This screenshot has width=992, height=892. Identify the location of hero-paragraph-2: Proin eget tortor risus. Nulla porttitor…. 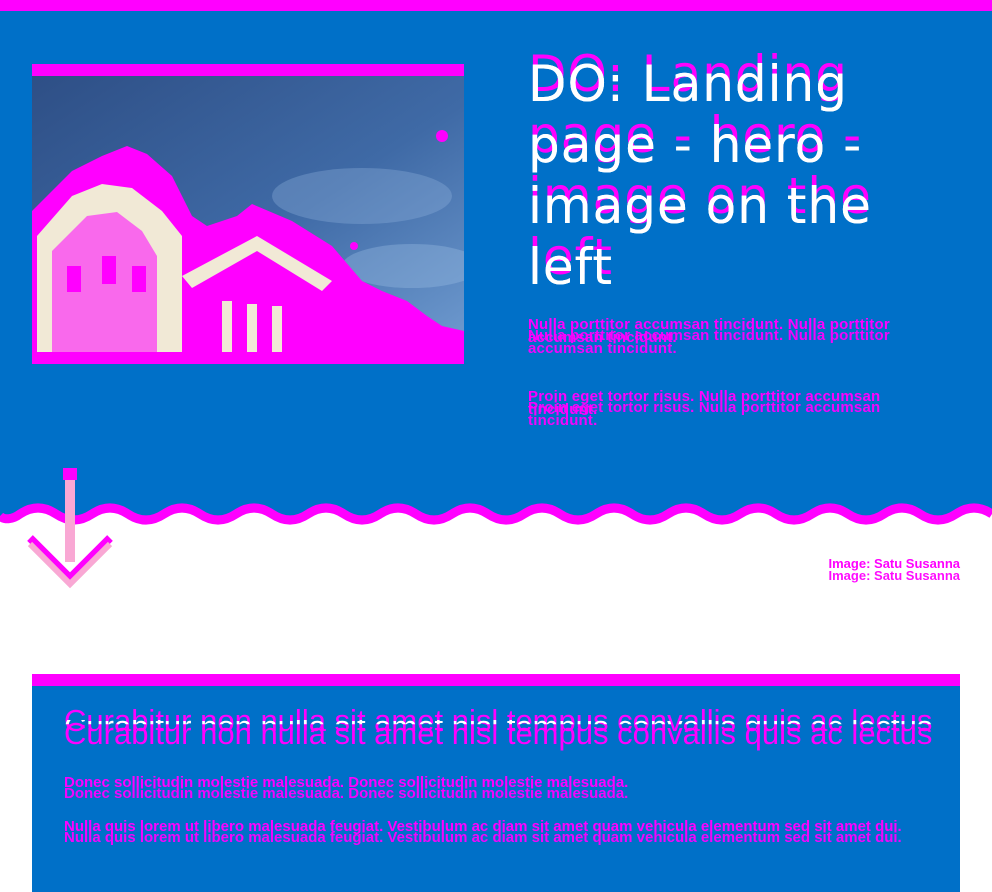
(723, 408).